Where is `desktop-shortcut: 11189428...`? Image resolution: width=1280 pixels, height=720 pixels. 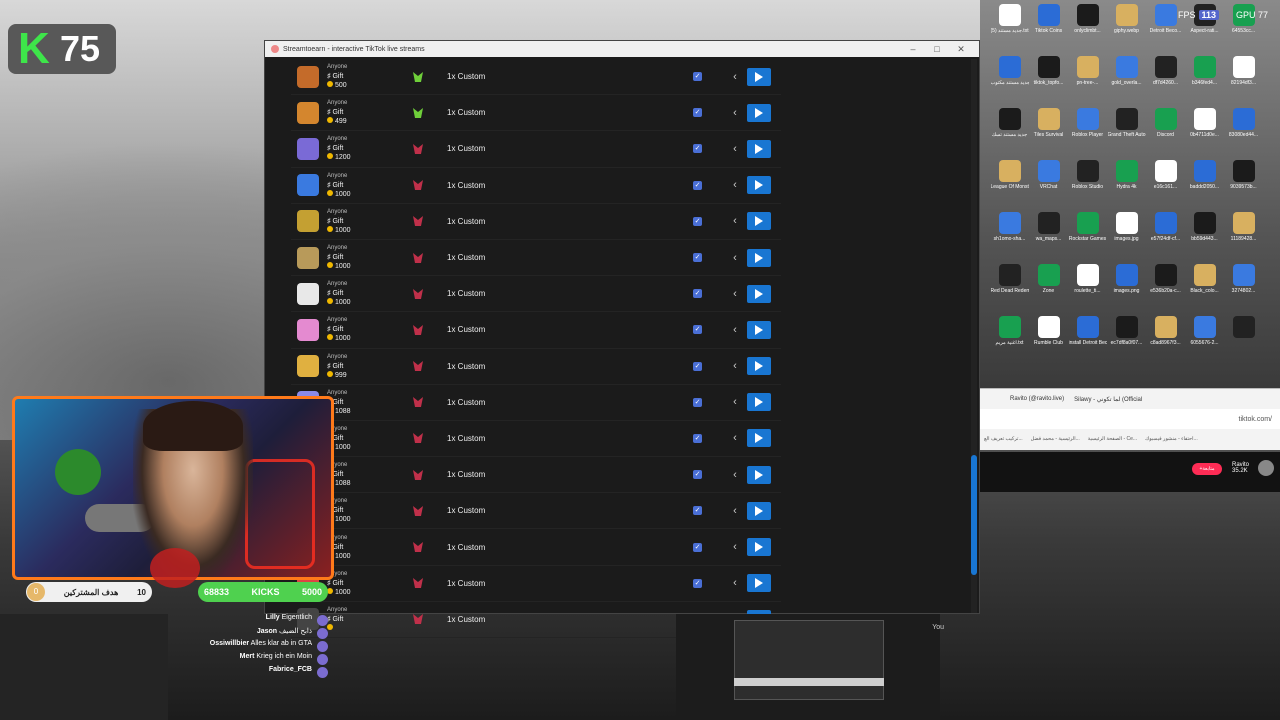
desktop-shortcut: 11189428... is located at coordinates (1243, 238).